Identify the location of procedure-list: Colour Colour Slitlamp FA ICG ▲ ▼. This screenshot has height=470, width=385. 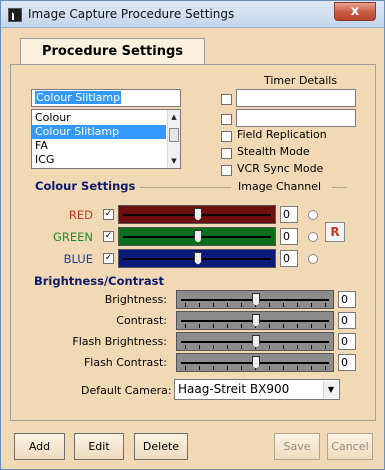
(106, 139).